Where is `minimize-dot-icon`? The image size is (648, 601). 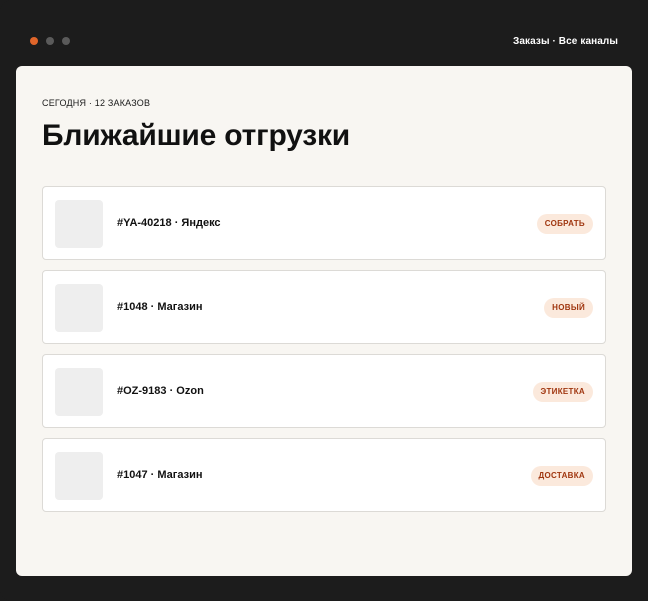 minimize-dot-icon is located at coordinates (50, 41).